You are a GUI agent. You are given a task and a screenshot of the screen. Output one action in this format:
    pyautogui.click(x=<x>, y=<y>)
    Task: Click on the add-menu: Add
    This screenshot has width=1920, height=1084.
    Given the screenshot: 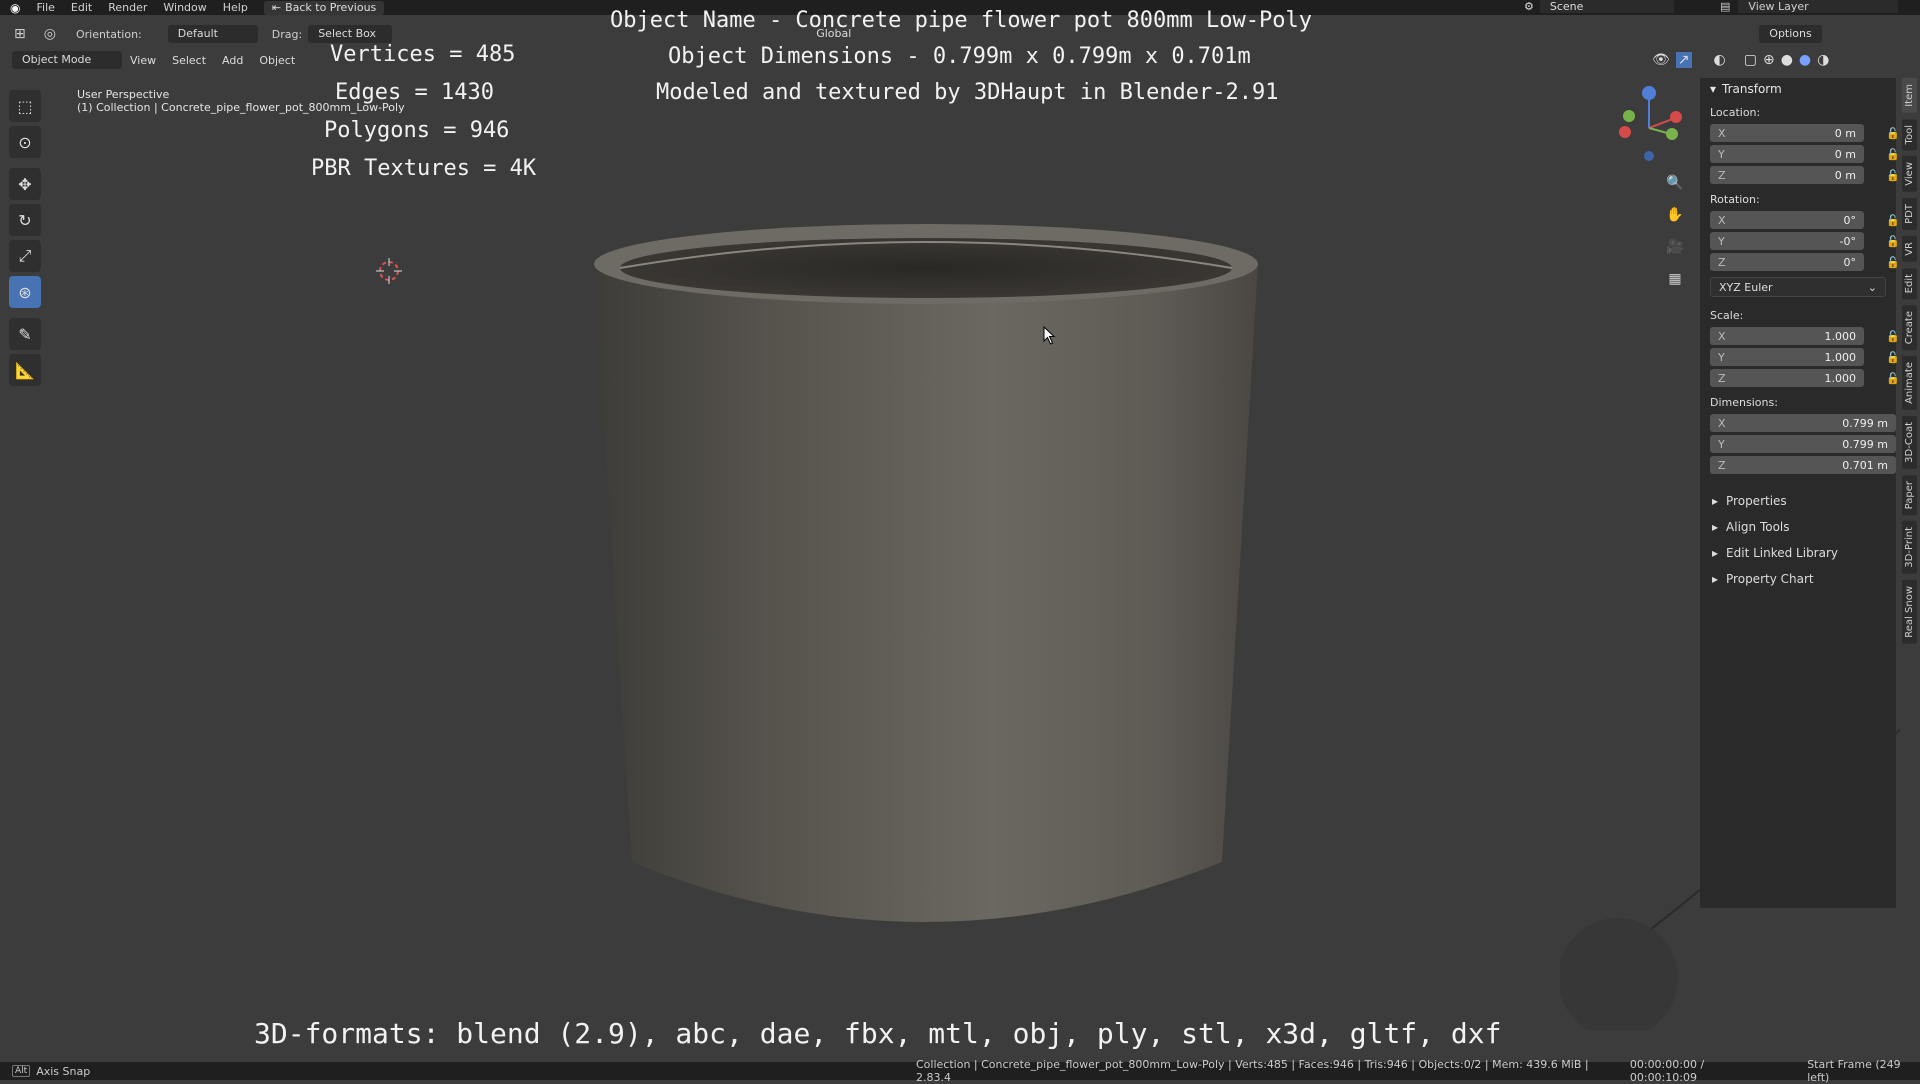 What is the action you would take?
    pyautogui.click(x=232, y=60)
    